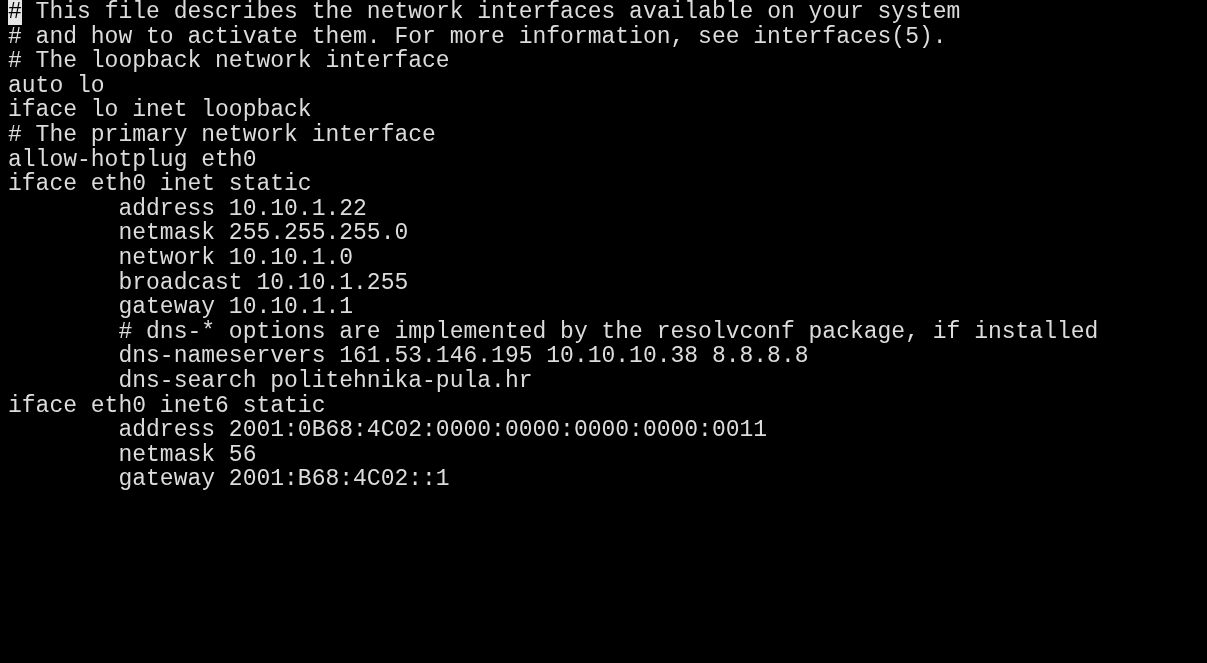 The image size is (1207, 663). What do you see at coordinates (132, 160) in the screenshot?
I see `terminal-line: allow-hotplug eth0` at bounding box center [132, 160].